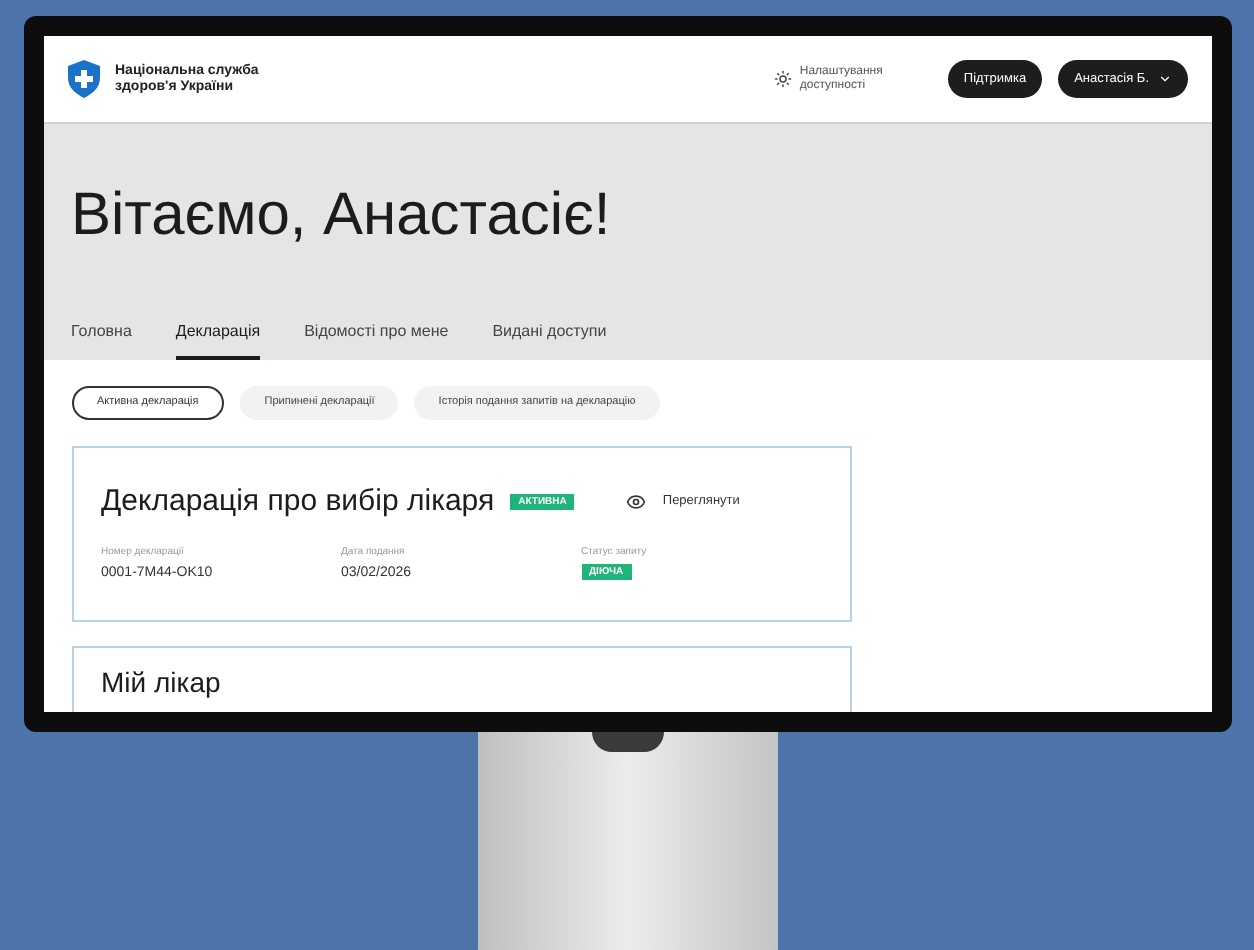  Describe the element at coordinates (101, 340) in the screenshot. I see `nav-tab: Головна` at that location.